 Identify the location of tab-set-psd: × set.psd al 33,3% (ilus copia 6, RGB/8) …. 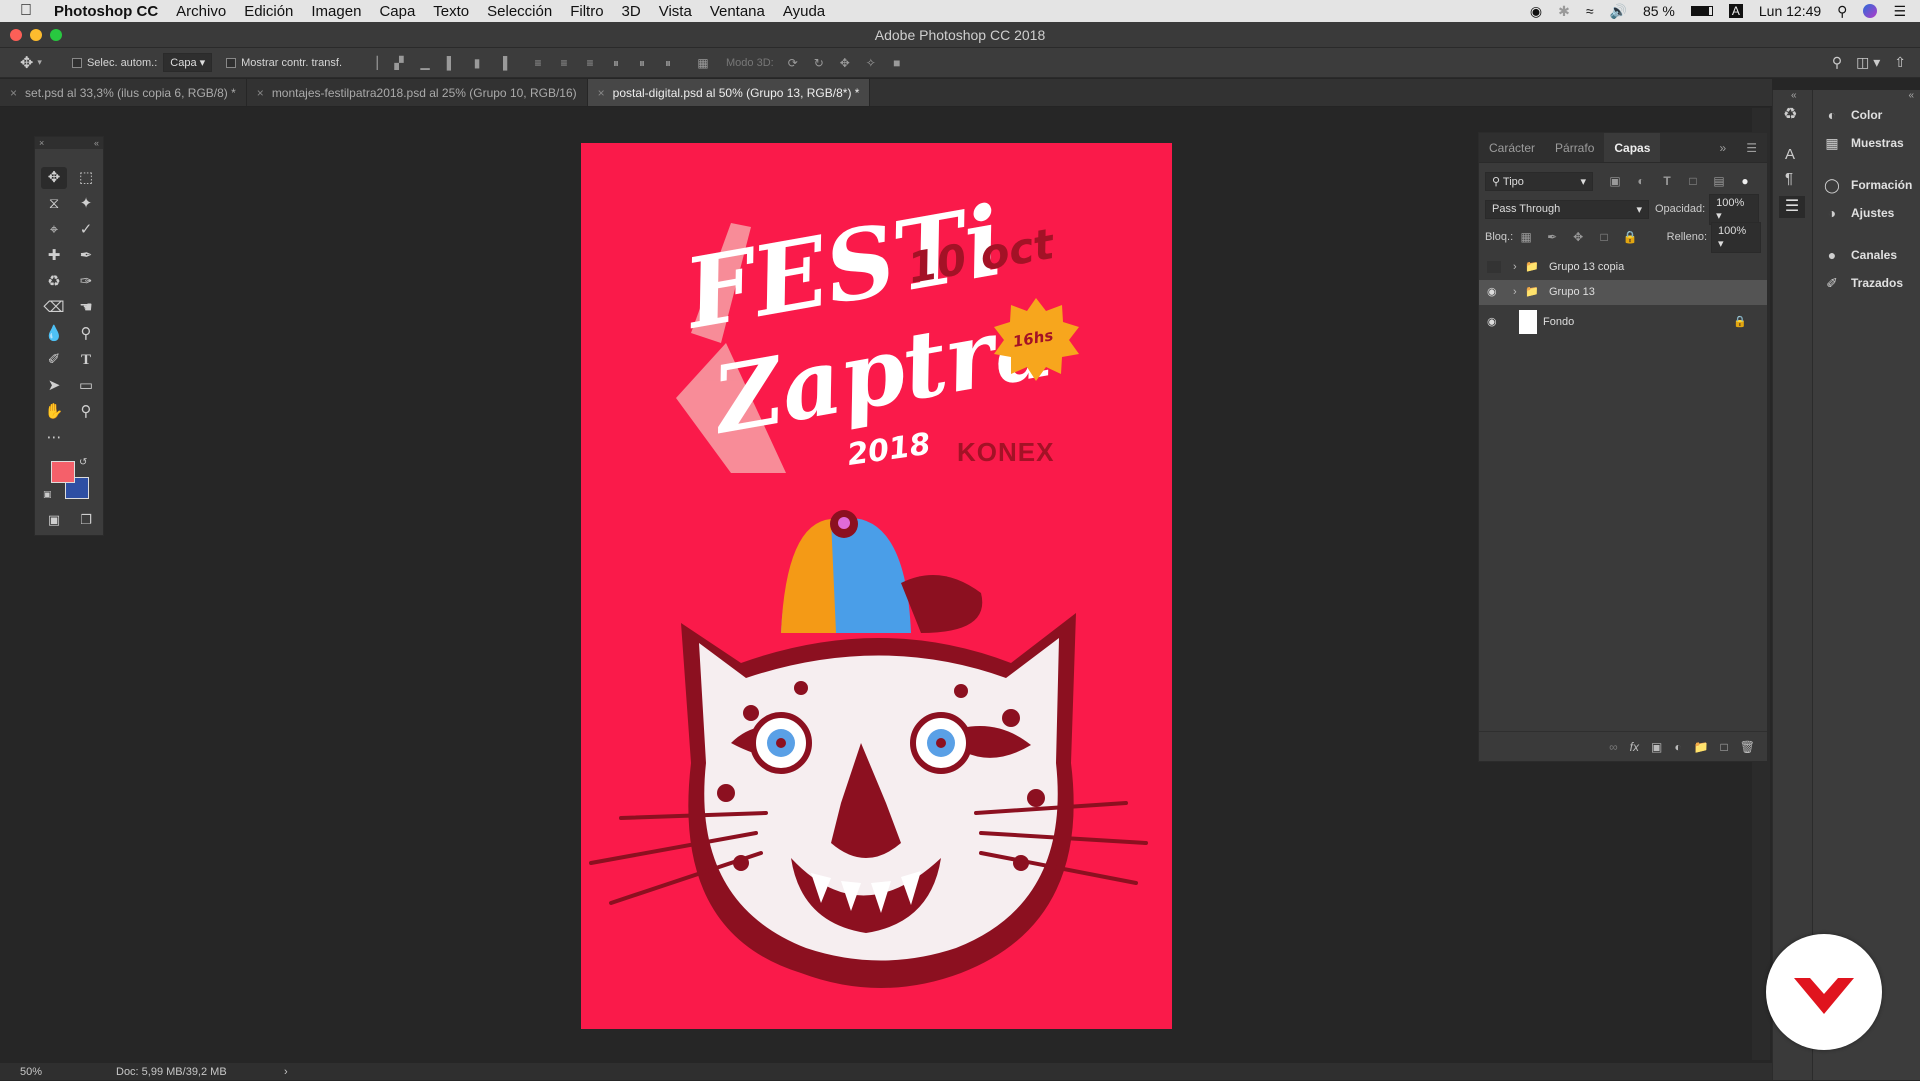
(123, 92).